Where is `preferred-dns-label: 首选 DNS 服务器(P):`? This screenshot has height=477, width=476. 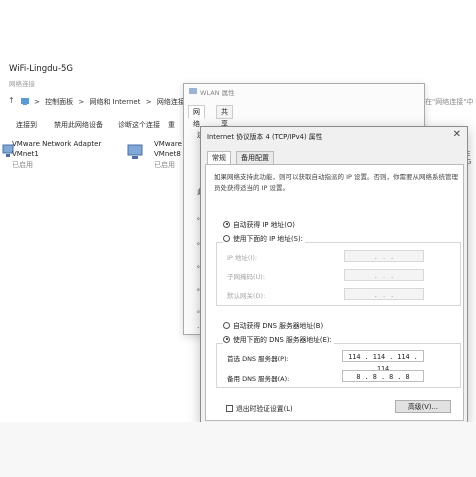
preferred-dns-label: 首选 DNS 服务器(P): is located at coordinates (258, 359).